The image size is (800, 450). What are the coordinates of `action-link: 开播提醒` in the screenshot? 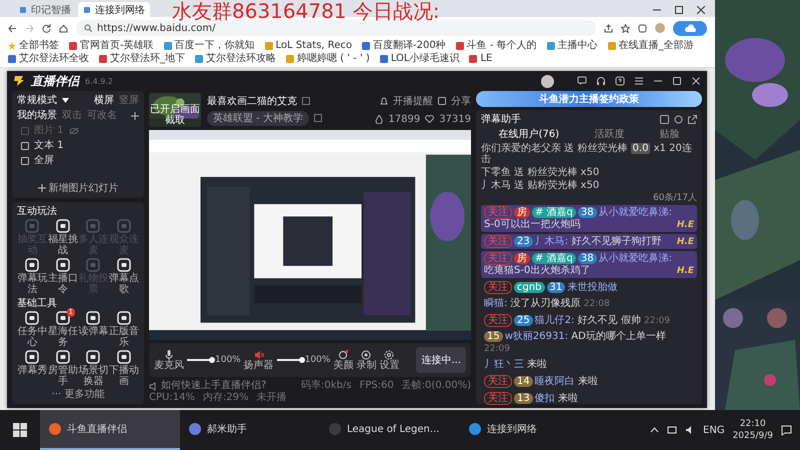 It's located at (406, 101).